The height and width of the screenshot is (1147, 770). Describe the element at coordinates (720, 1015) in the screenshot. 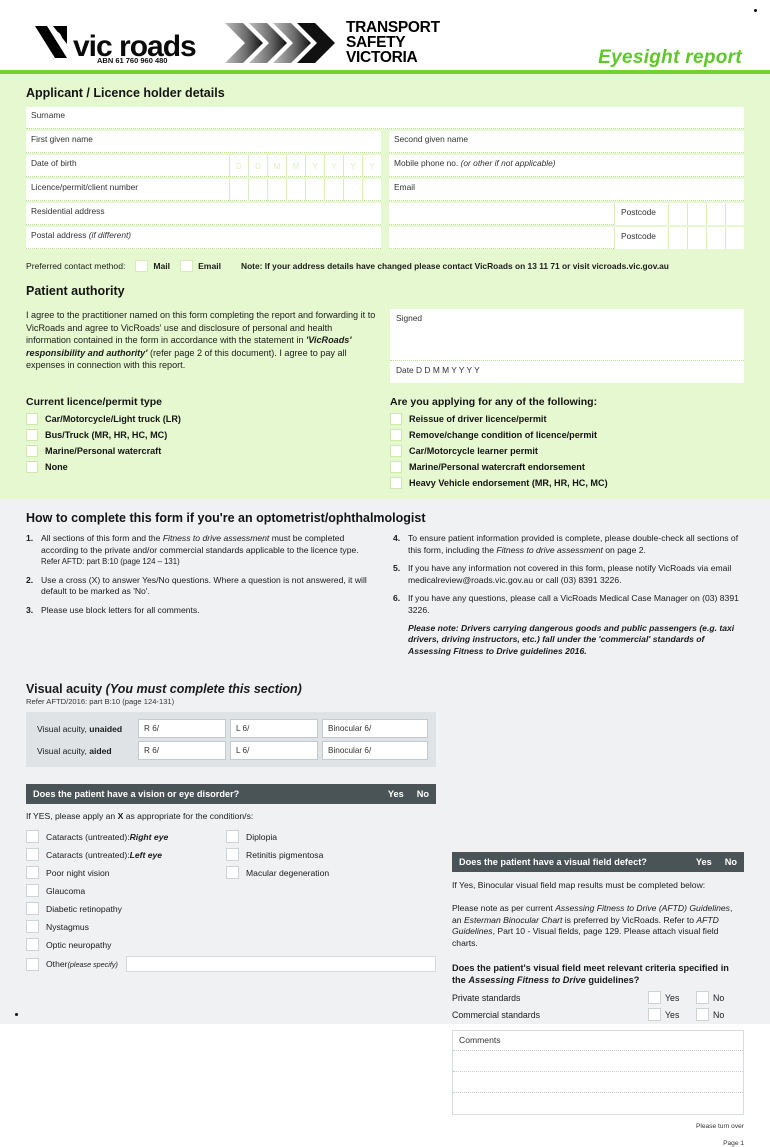

I see `commercial-standards-no: No` at that location.